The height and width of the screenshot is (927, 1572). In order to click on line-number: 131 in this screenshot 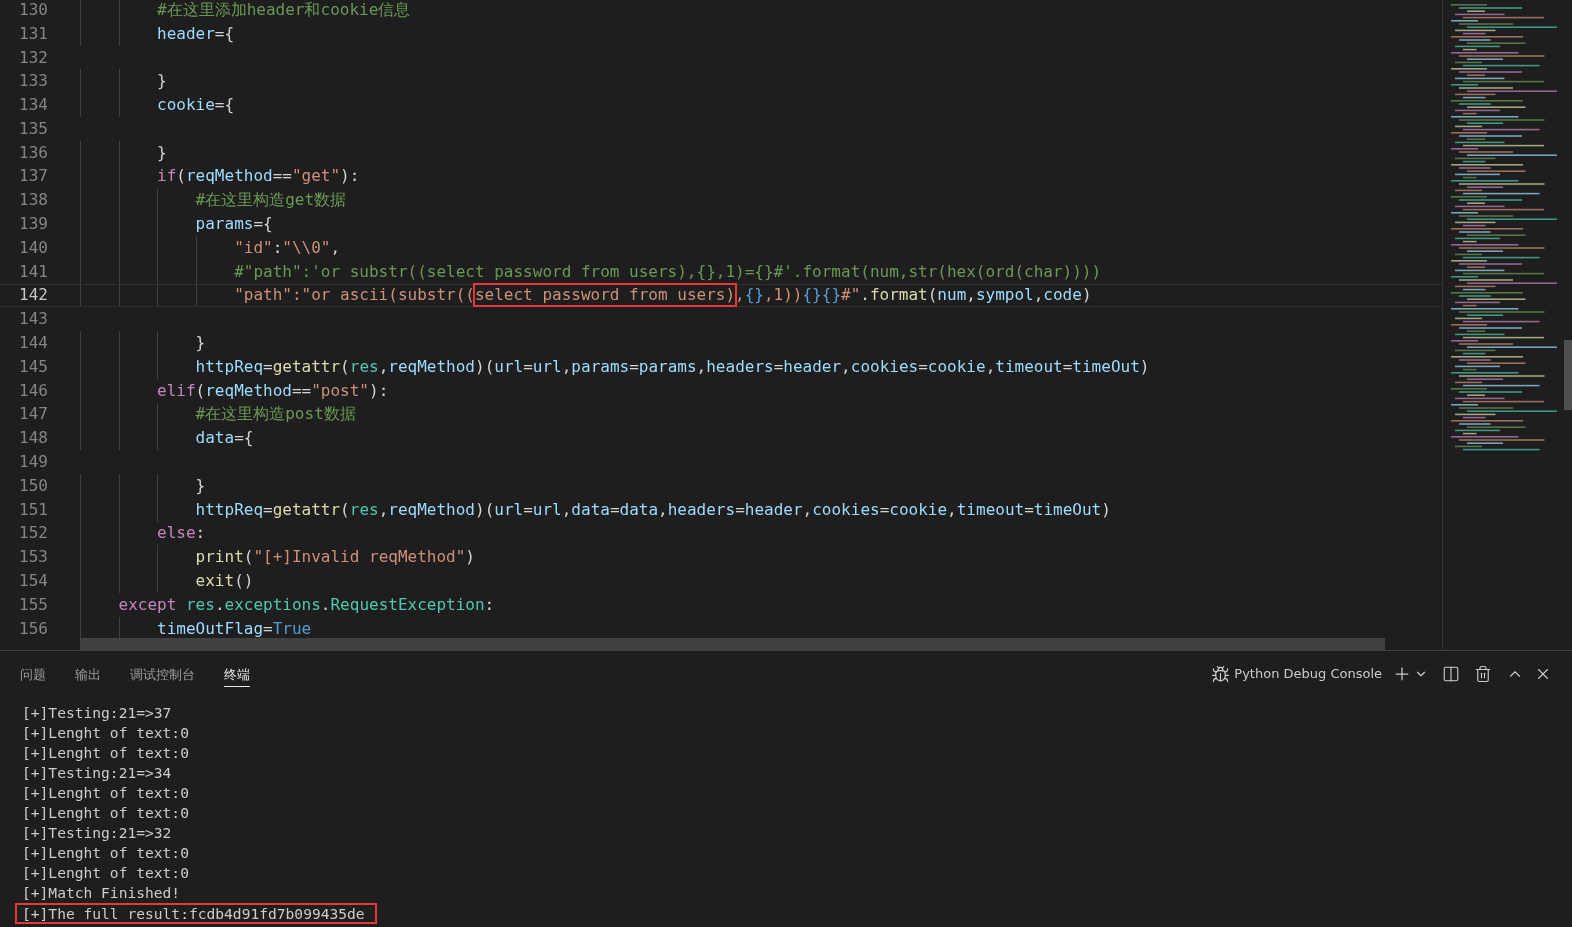, I will do `click(33, 33)`.